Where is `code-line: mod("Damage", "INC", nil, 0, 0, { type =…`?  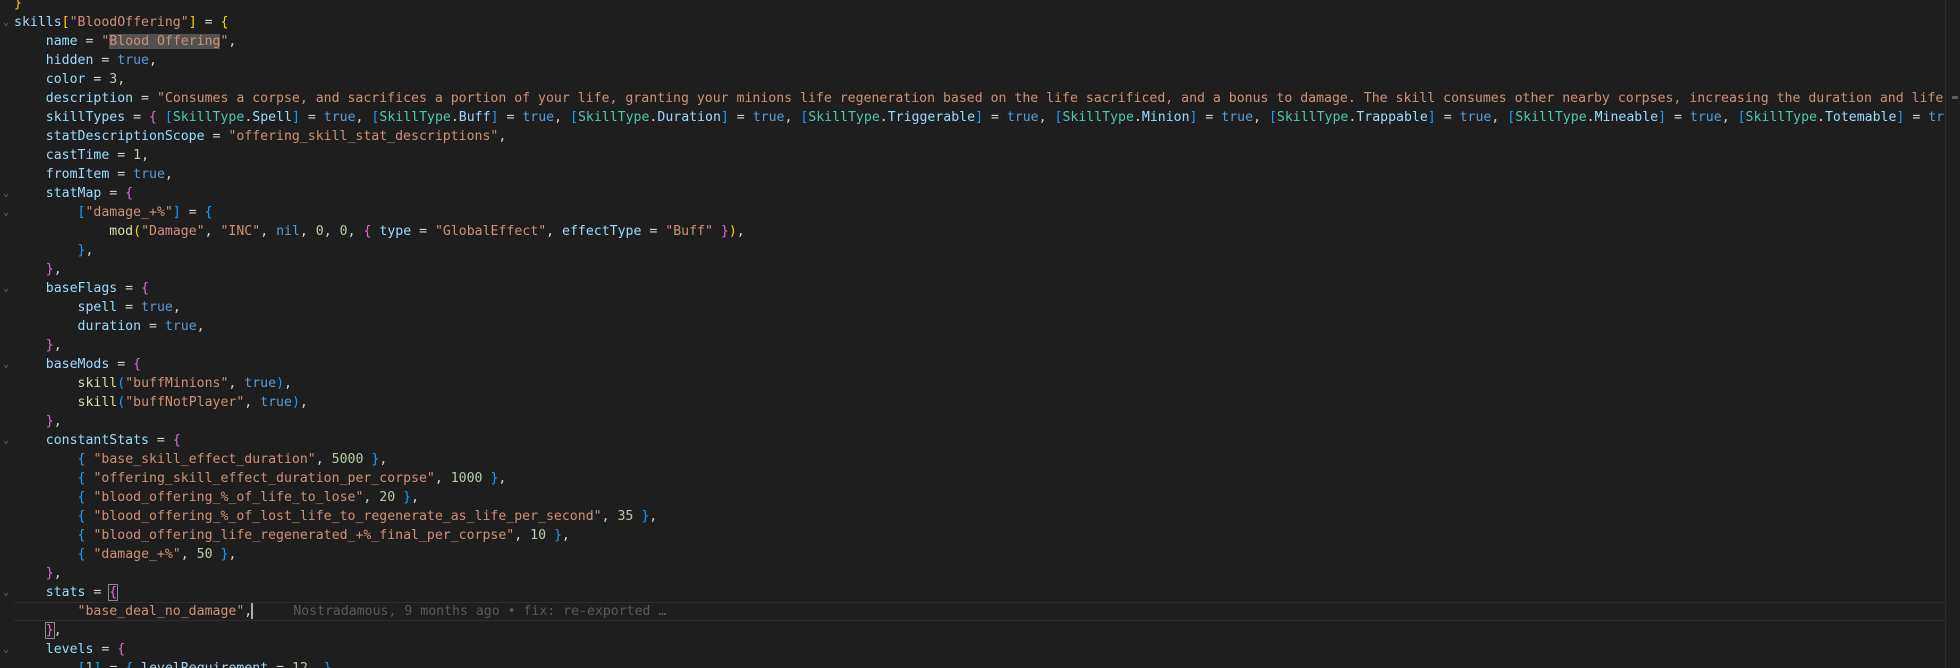
code-line: mod("Damage", "INC", nil, 0, 0, { type =… is located at coordinates (987, 231).